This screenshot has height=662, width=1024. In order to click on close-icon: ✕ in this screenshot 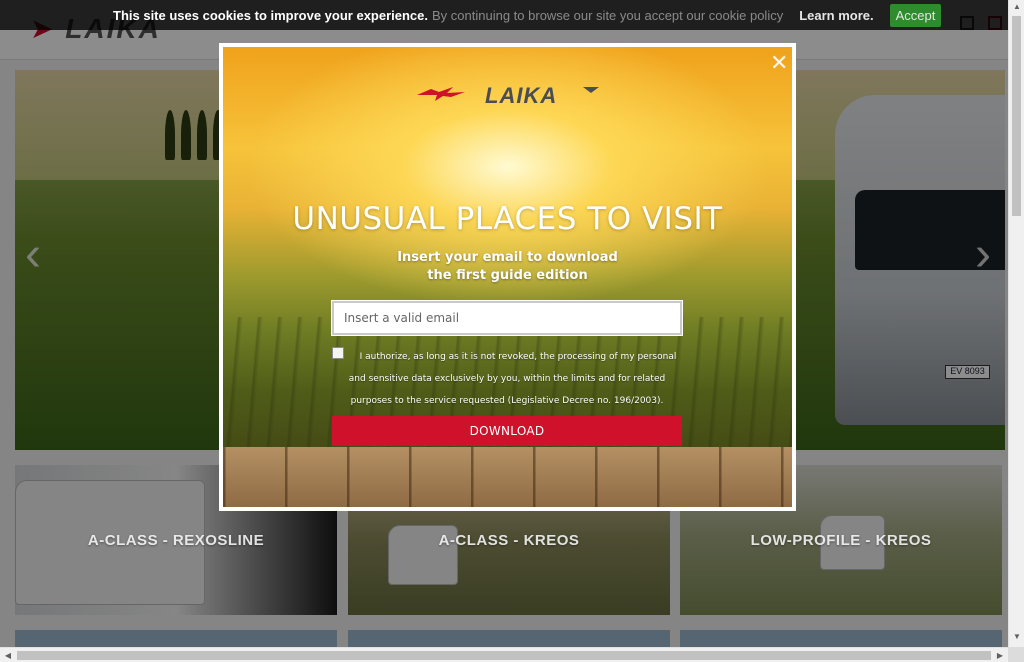, I will do `click(779, 64)`.